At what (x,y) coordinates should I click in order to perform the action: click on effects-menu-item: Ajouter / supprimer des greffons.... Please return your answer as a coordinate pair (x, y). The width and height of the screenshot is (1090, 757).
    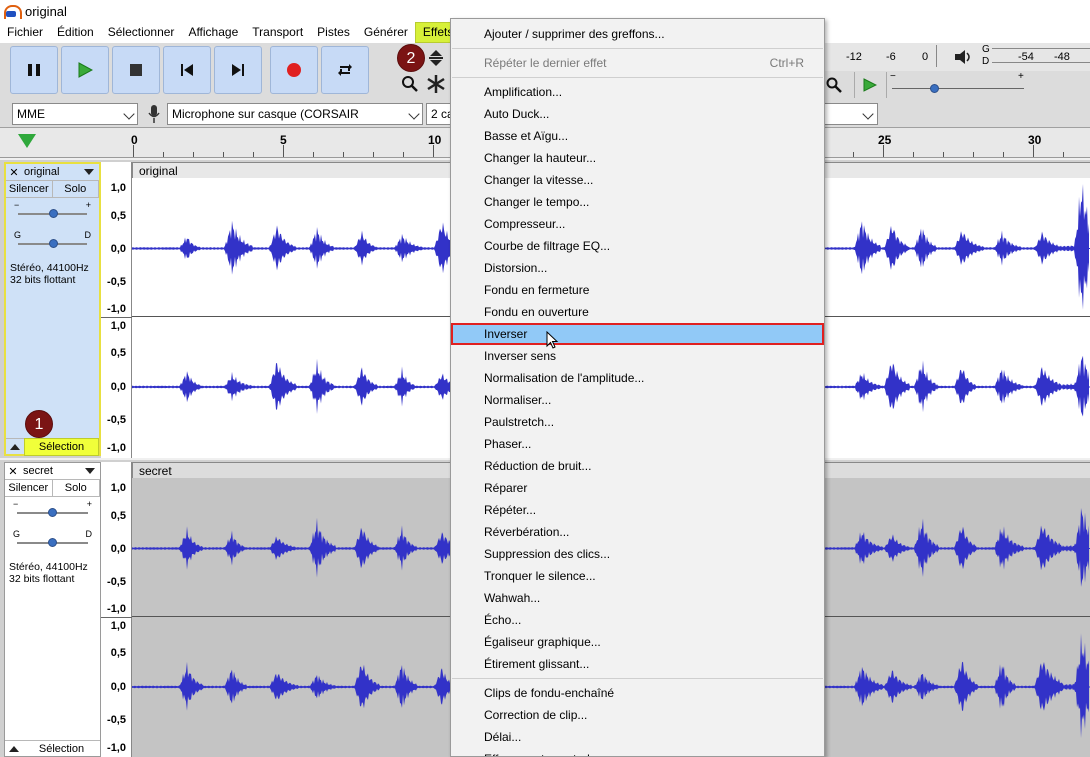
    Looking at the image, I should click on (637, 34).